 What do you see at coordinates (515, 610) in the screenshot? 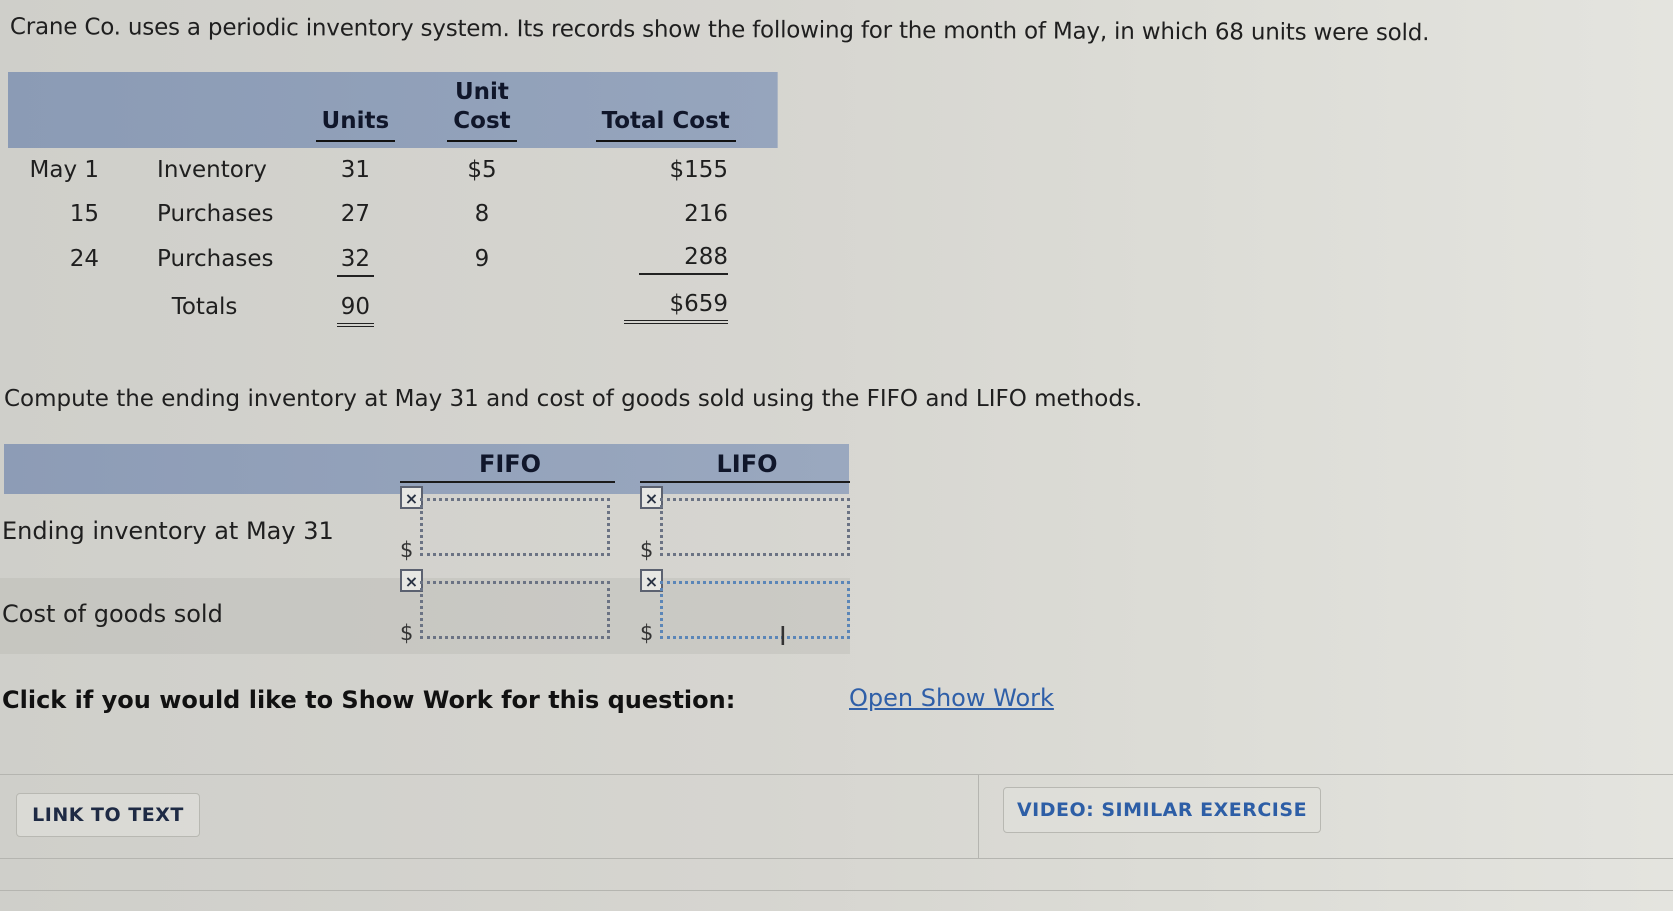
I see `fifo-cogs-input` at bounding box center [515, 610].